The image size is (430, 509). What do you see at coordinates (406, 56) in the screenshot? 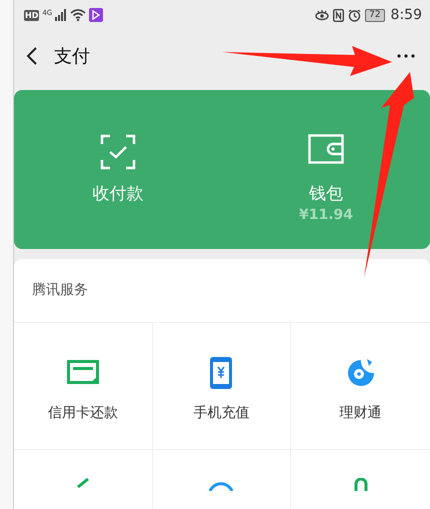
I see `more-icon` at bounding box center [406, 56].